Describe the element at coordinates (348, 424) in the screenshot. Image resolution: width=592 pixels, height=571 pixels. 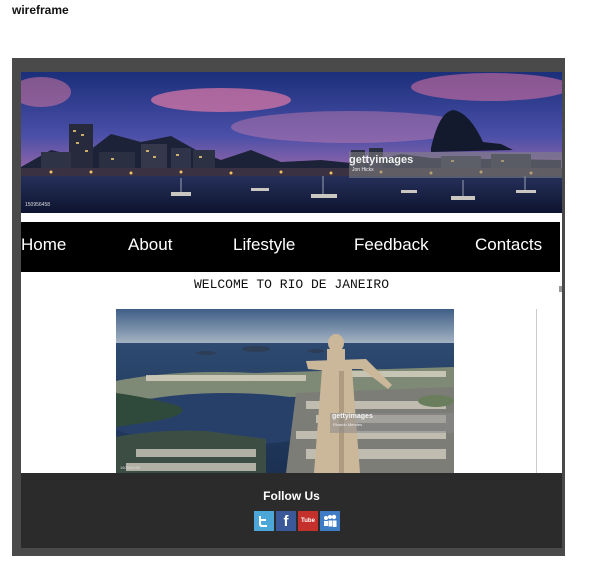
I see `photo-watermark-credit: Ricardo Mendes` at that location.